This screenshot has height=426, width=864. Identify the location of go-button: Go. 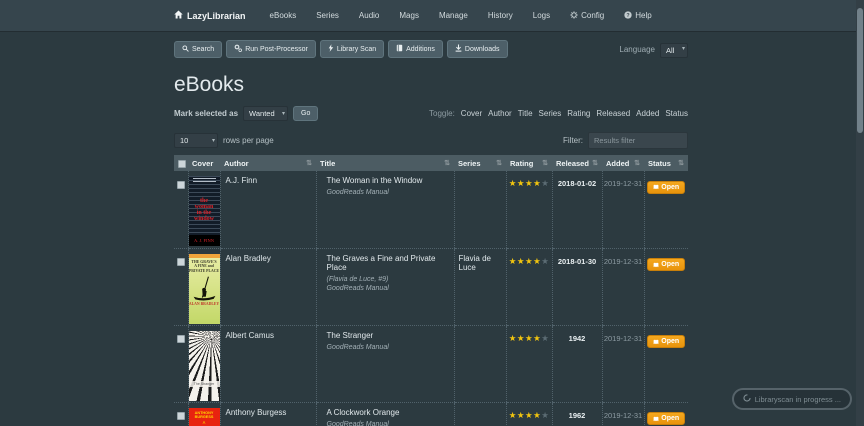
(306, 113).